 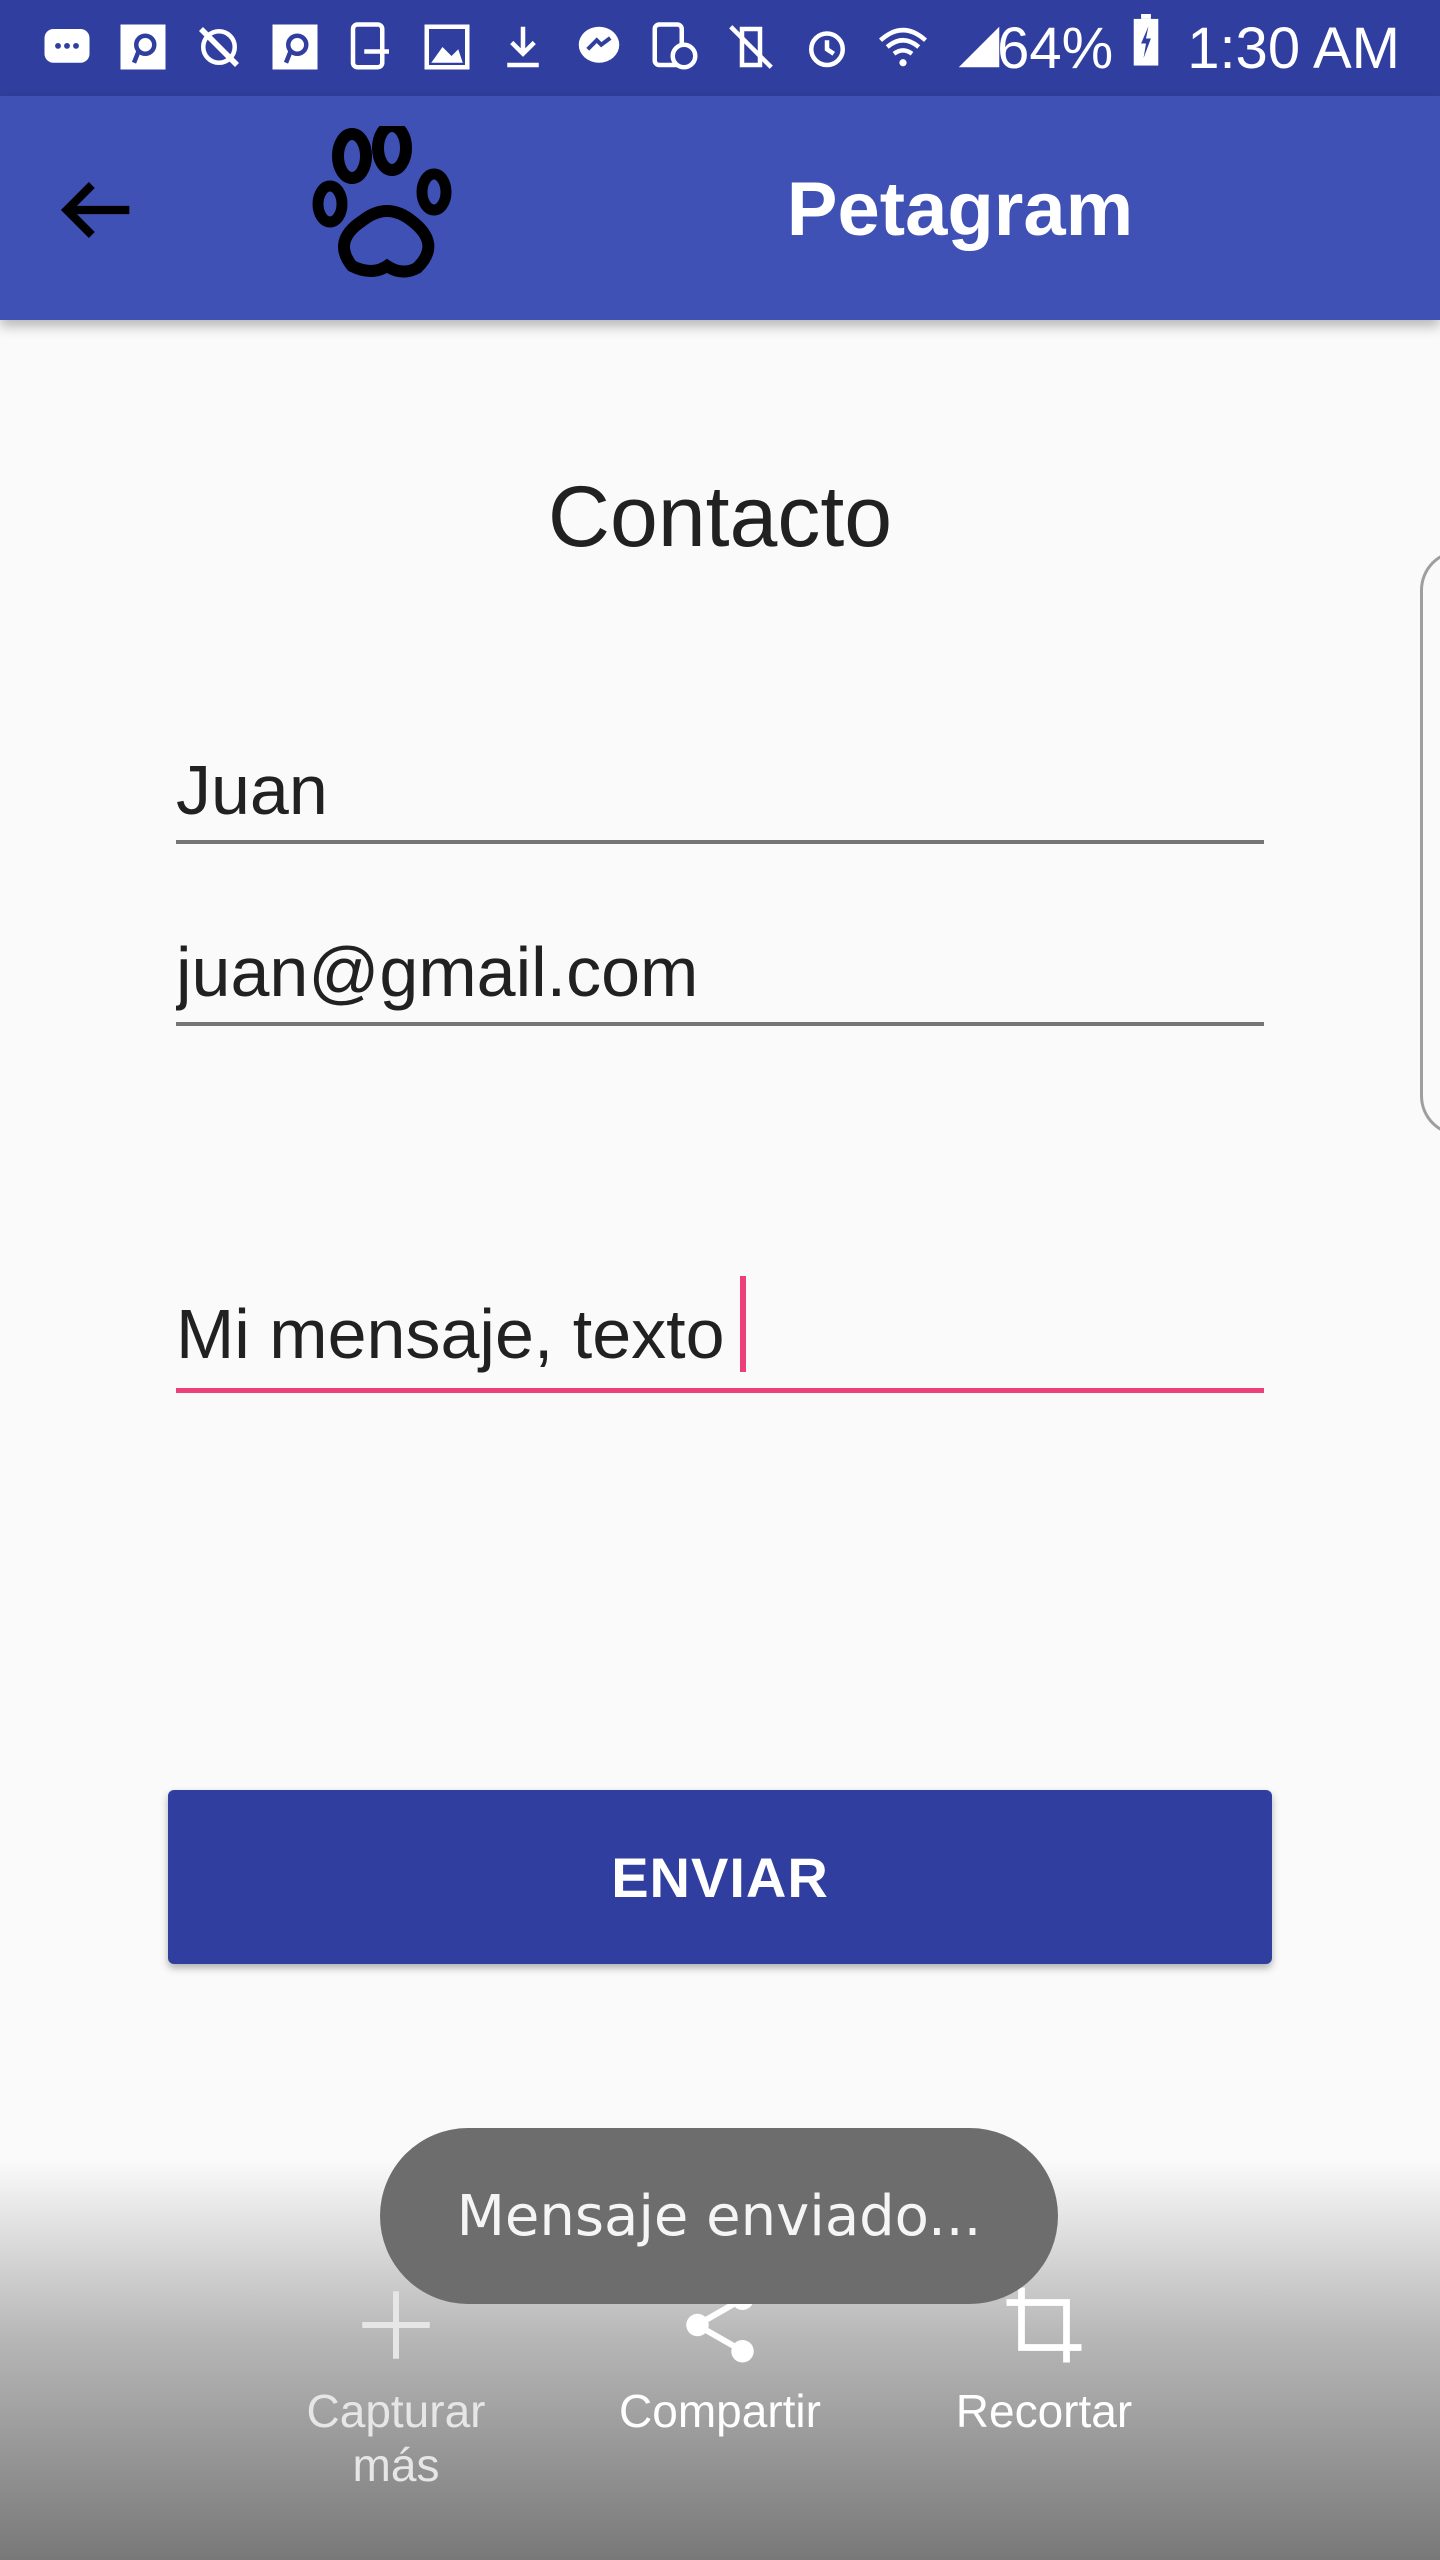 What do you see at coordinates (447, 47) in the screenshot?
I see `image-icon` at bounding box center [447, 47].